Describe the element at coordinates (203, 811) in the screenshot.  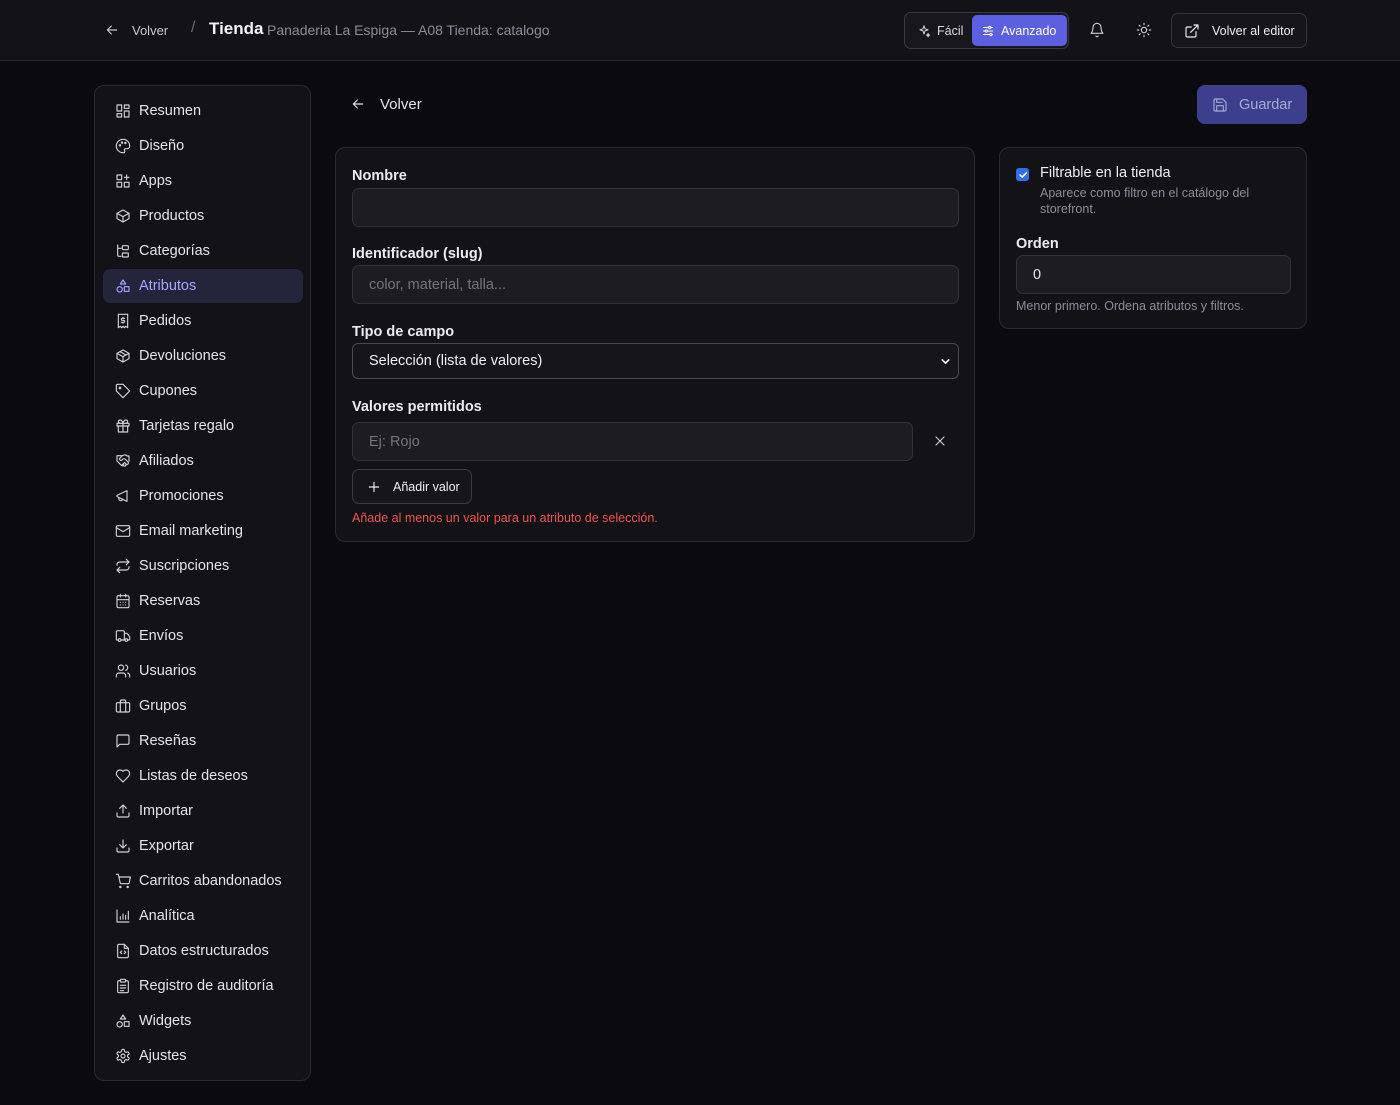
I see `sidebar-item-importar: Importar` at that location.